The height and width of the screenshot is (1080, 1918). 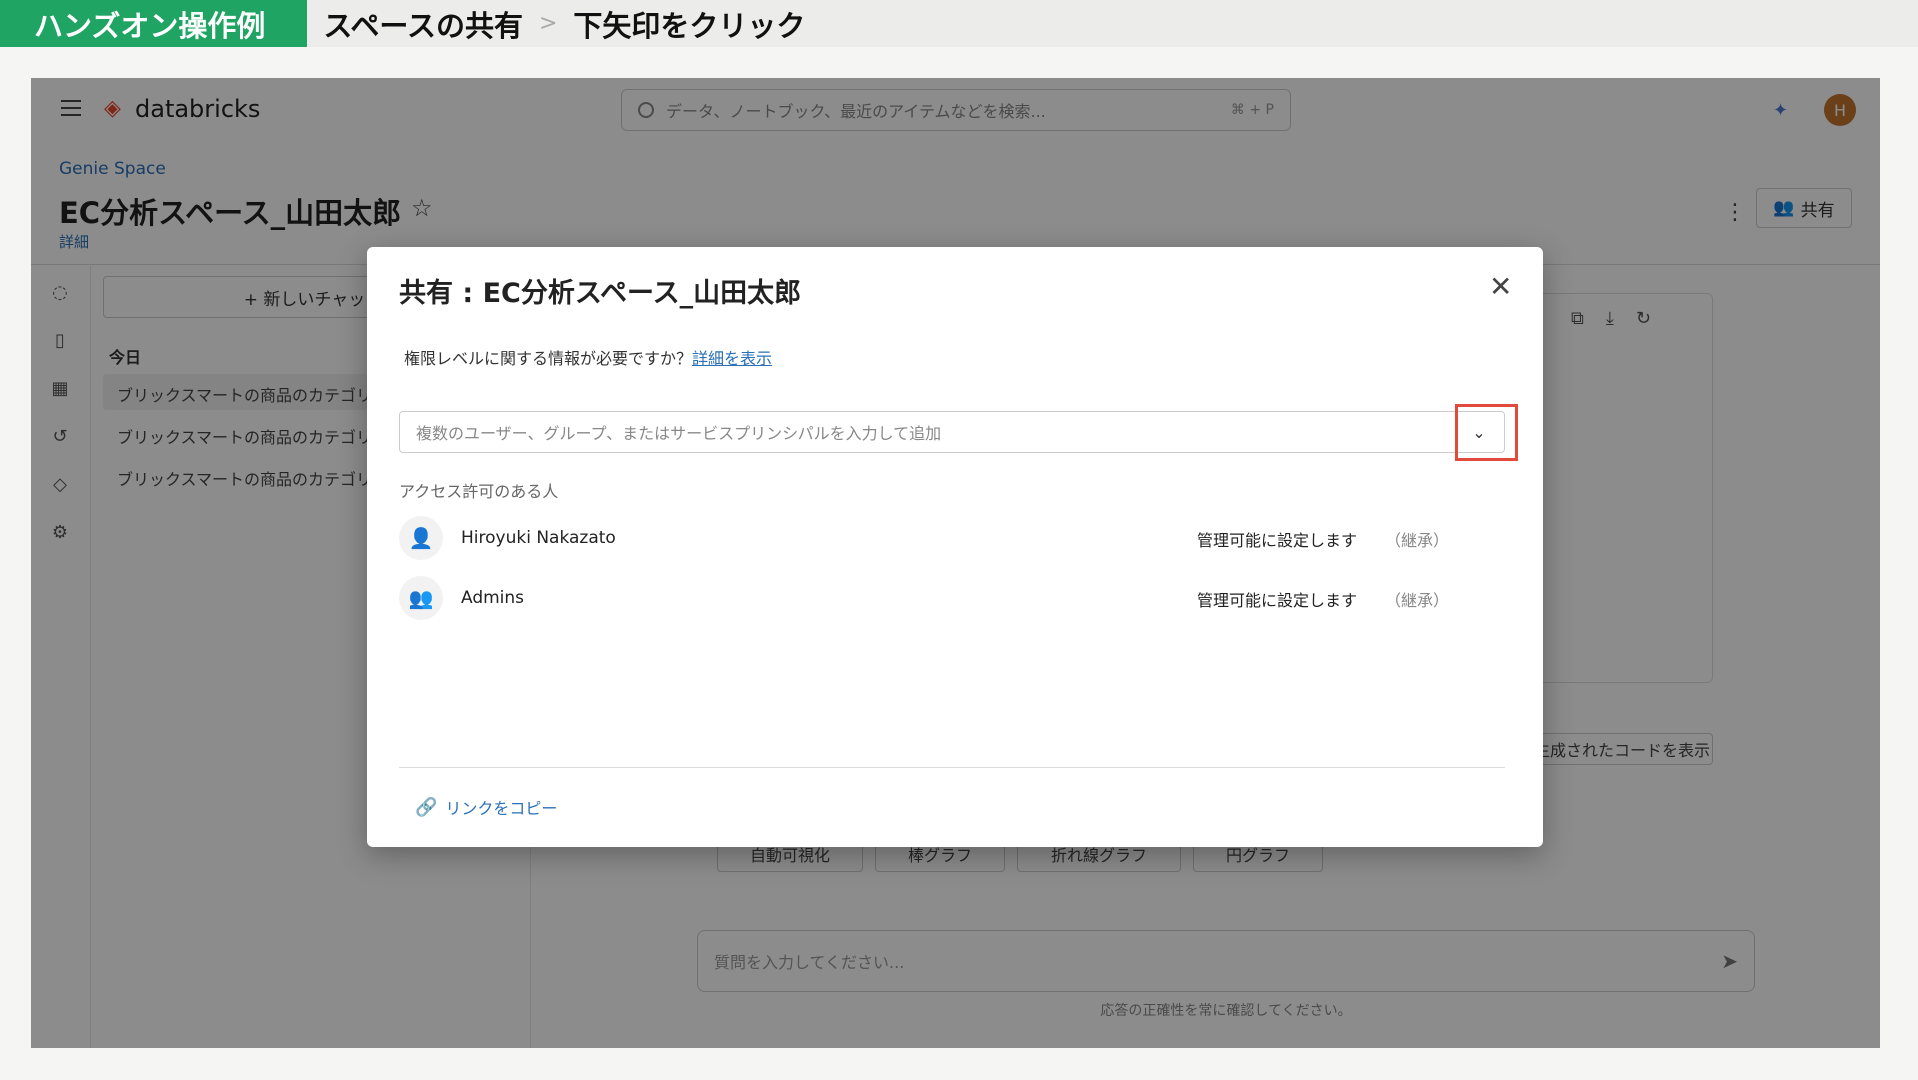 I want to click on banner-step-share: スペースの共有, so click(x=423, y=25).